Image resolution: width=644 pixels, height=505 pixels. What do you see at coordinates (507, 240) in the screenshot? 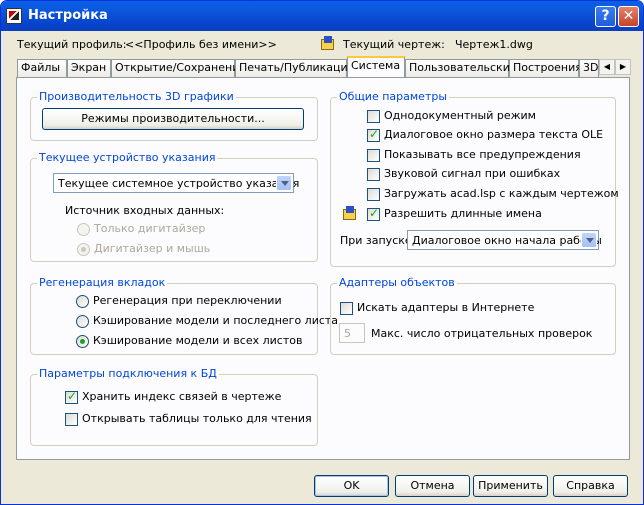
I see `startup-value: Диалоговое окно начала работы` at bounding box center [507, 240].